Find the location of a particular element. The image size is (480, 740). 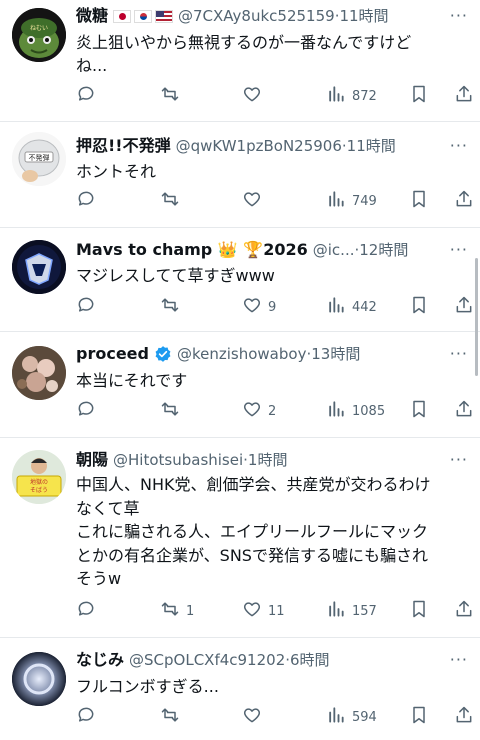

action-bar: 872 is located at coordinates (274, 96).